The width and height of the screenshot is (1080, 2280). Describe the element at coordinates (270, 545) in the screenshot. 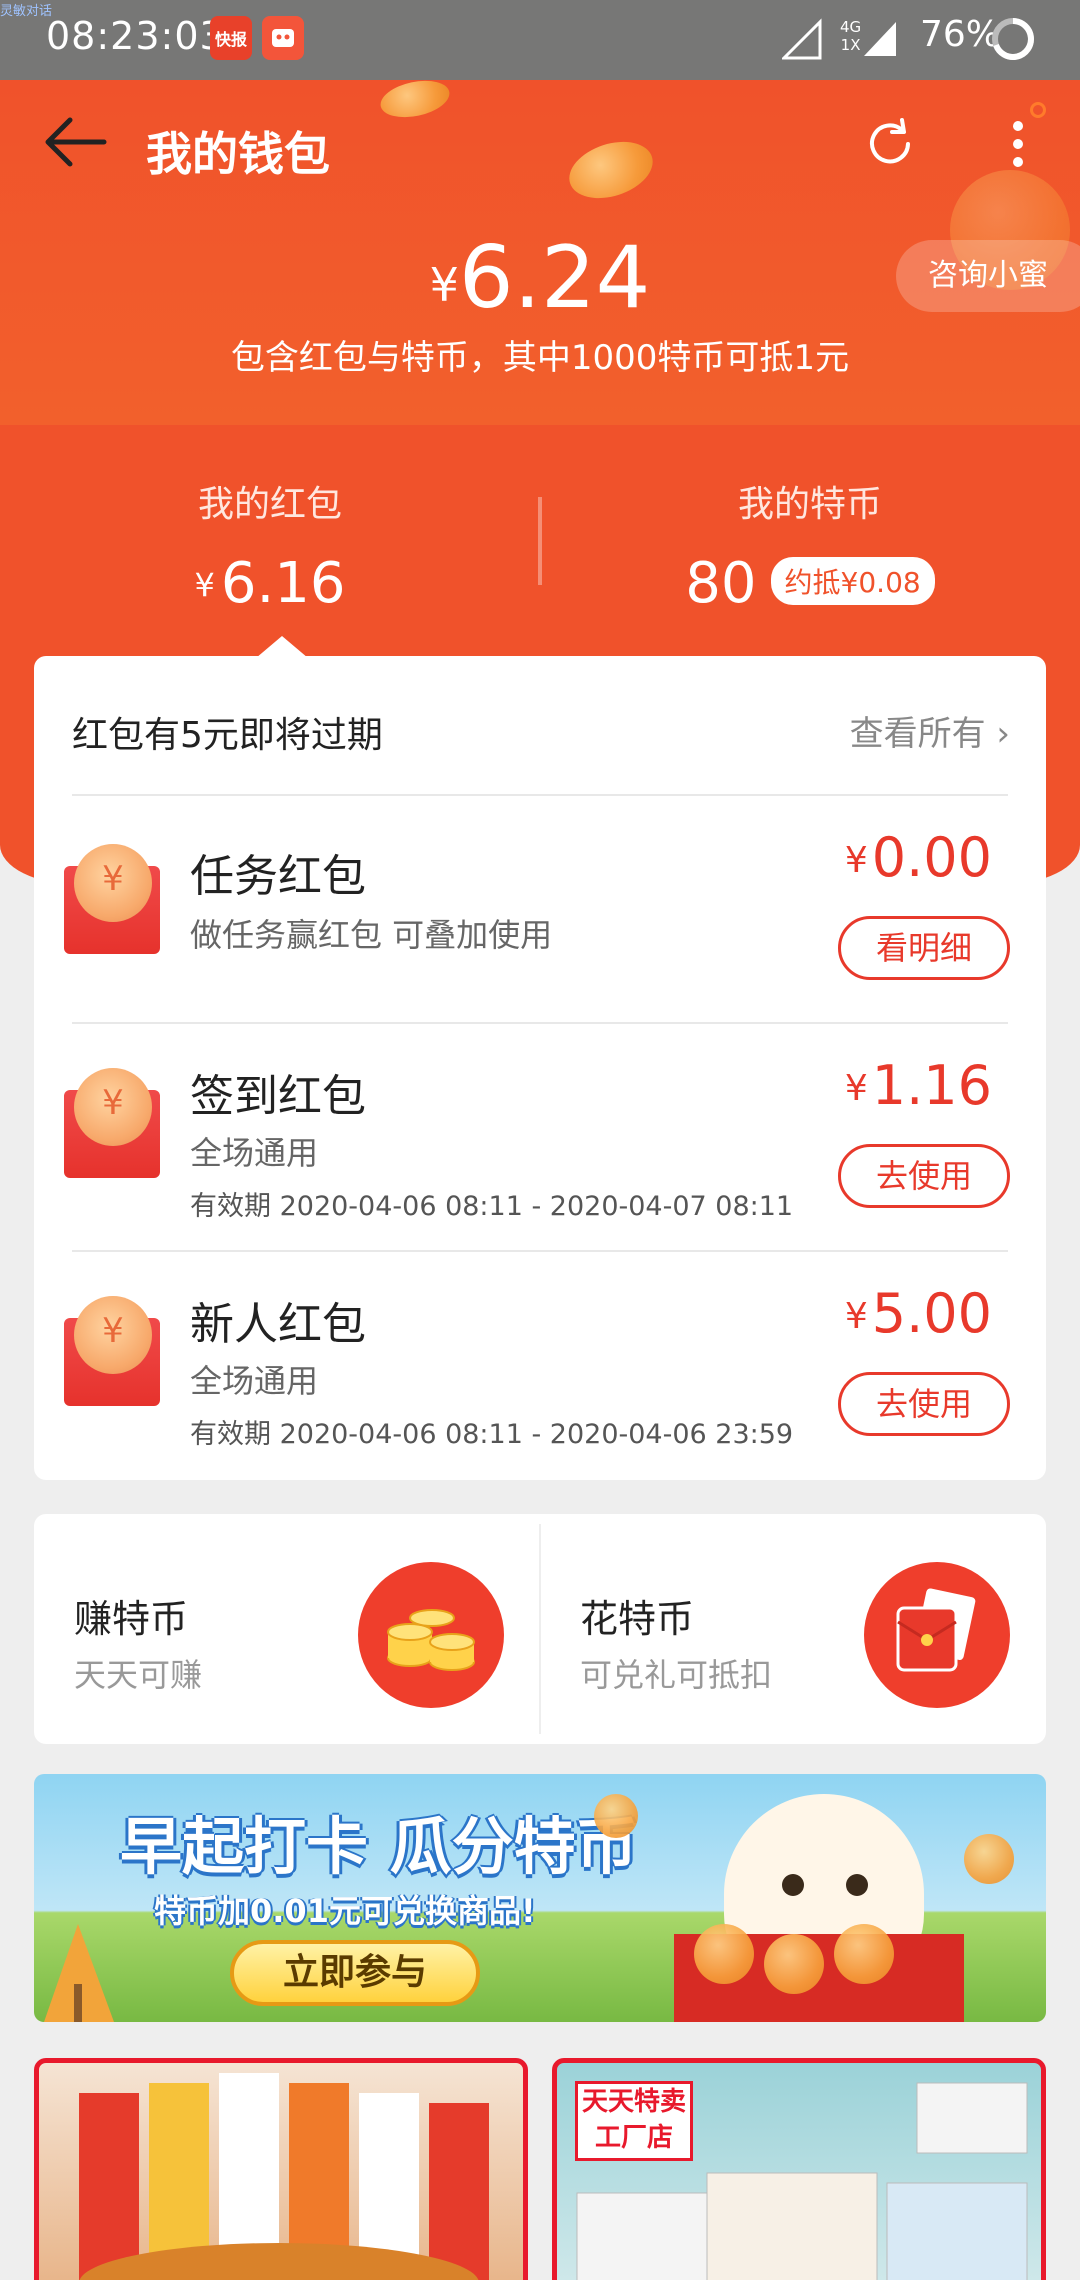

I see `my-red-packets: 我的红包 ¥6.16` at that location.